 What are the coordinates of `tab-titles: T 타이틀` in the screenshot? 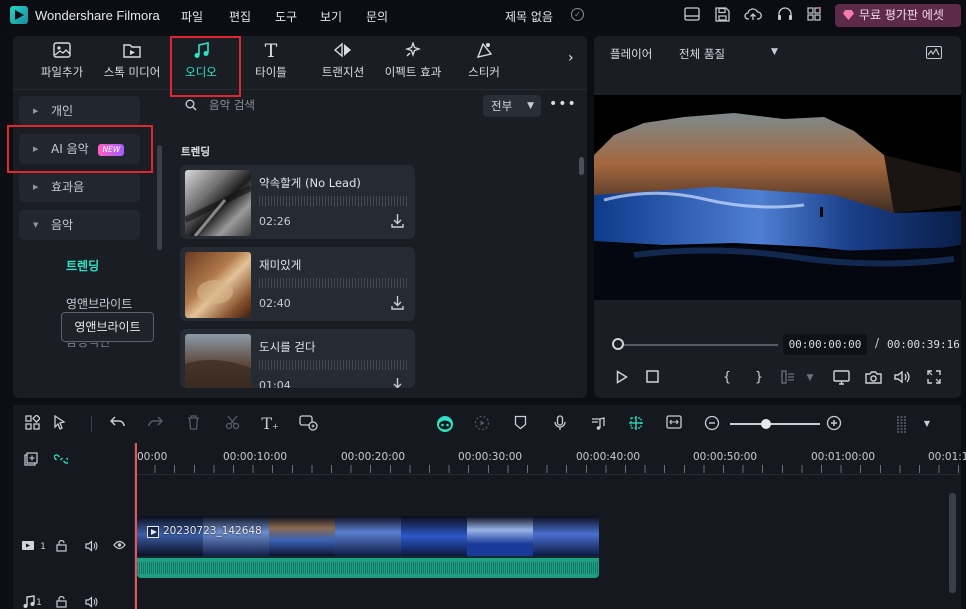 It's located at (271, 61).